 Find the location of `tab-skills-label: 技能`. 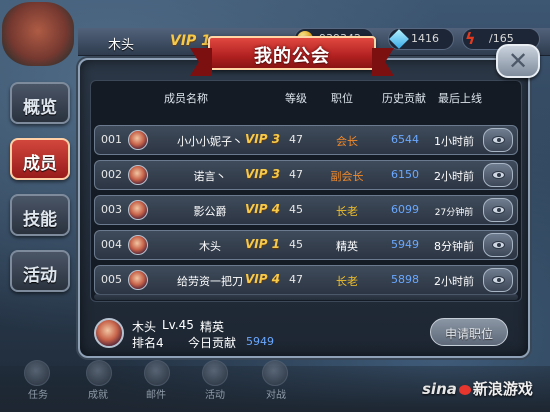

tab-skills-label: 技能 is located at coordinates (40, 220).